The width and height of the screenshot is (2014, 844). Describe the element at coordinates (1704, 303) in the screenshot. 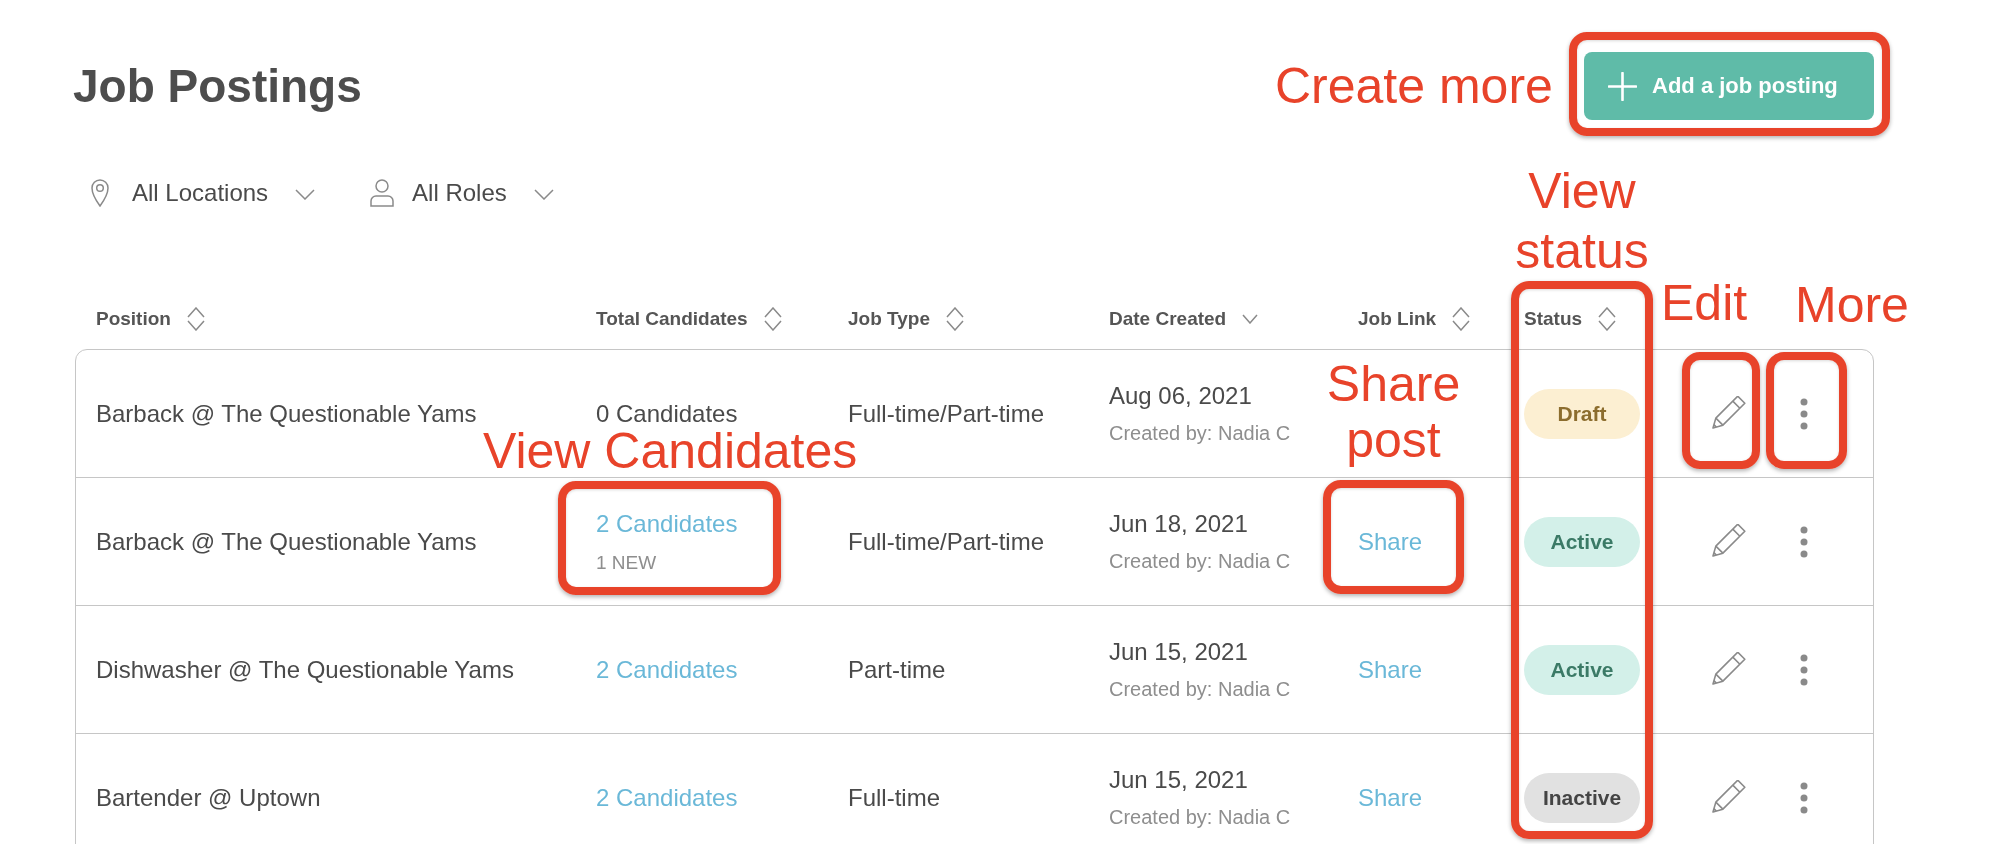

I see `callout-label: Edit` at that location.